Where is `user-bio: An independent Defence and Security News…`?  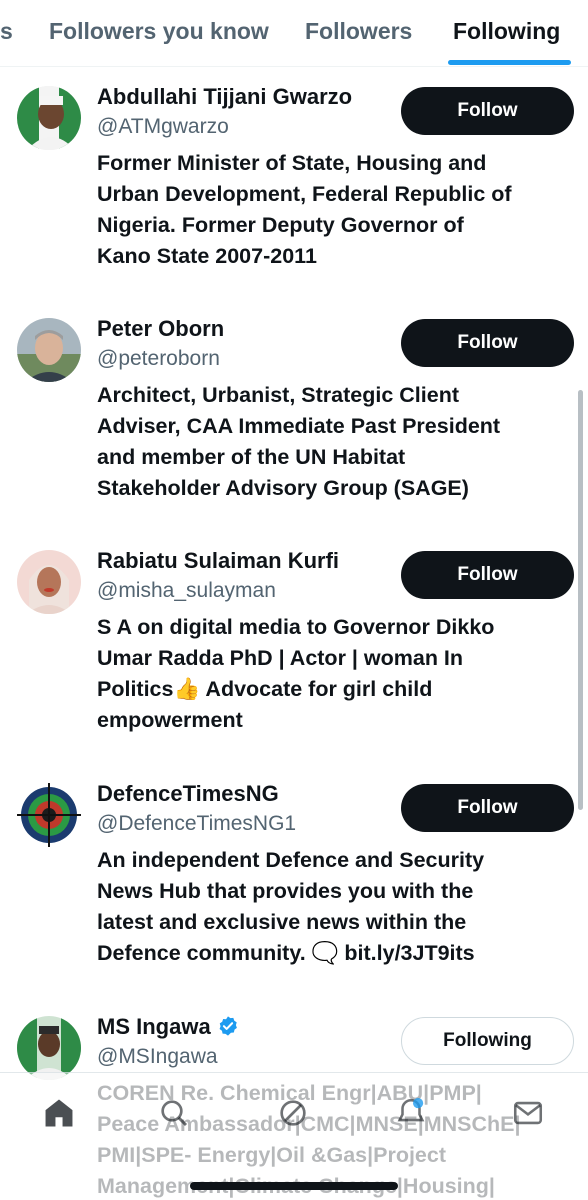
user-bio: An independent Defence and Security News… is located at coordinates (291, 906).